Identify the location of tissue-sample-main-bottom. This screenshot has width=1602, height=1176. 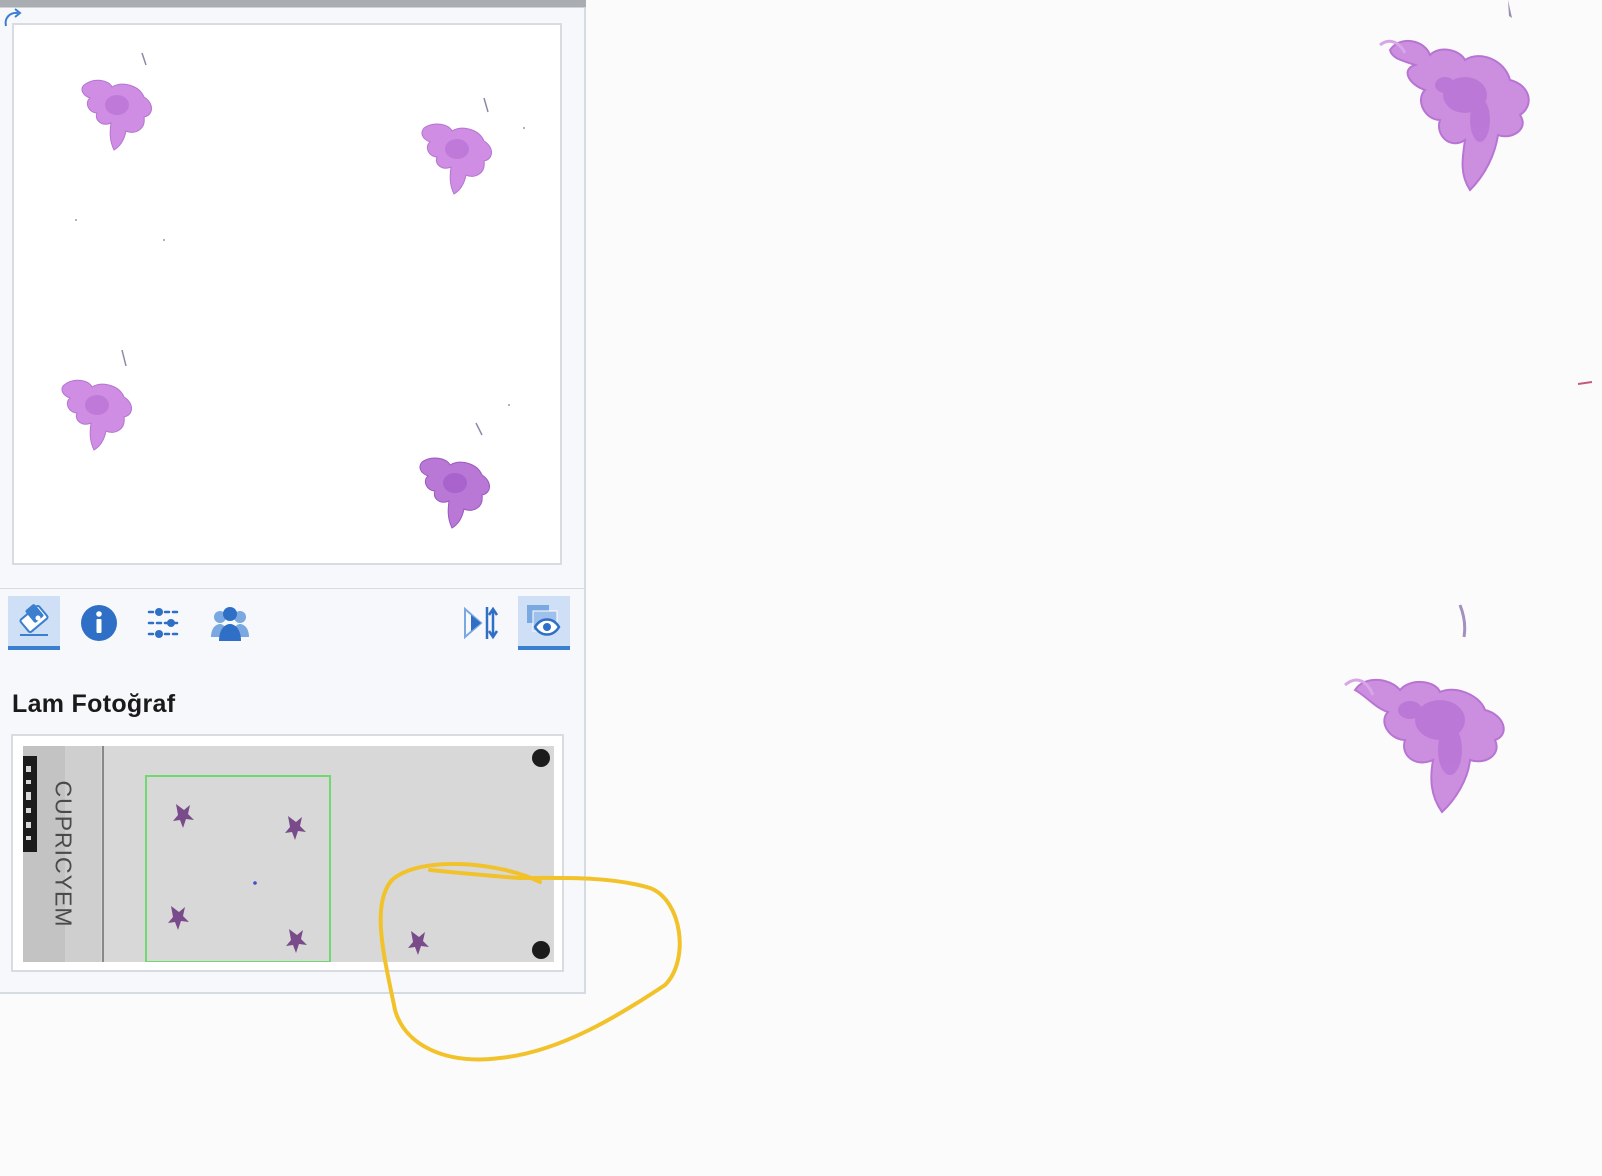
(1424, 709).